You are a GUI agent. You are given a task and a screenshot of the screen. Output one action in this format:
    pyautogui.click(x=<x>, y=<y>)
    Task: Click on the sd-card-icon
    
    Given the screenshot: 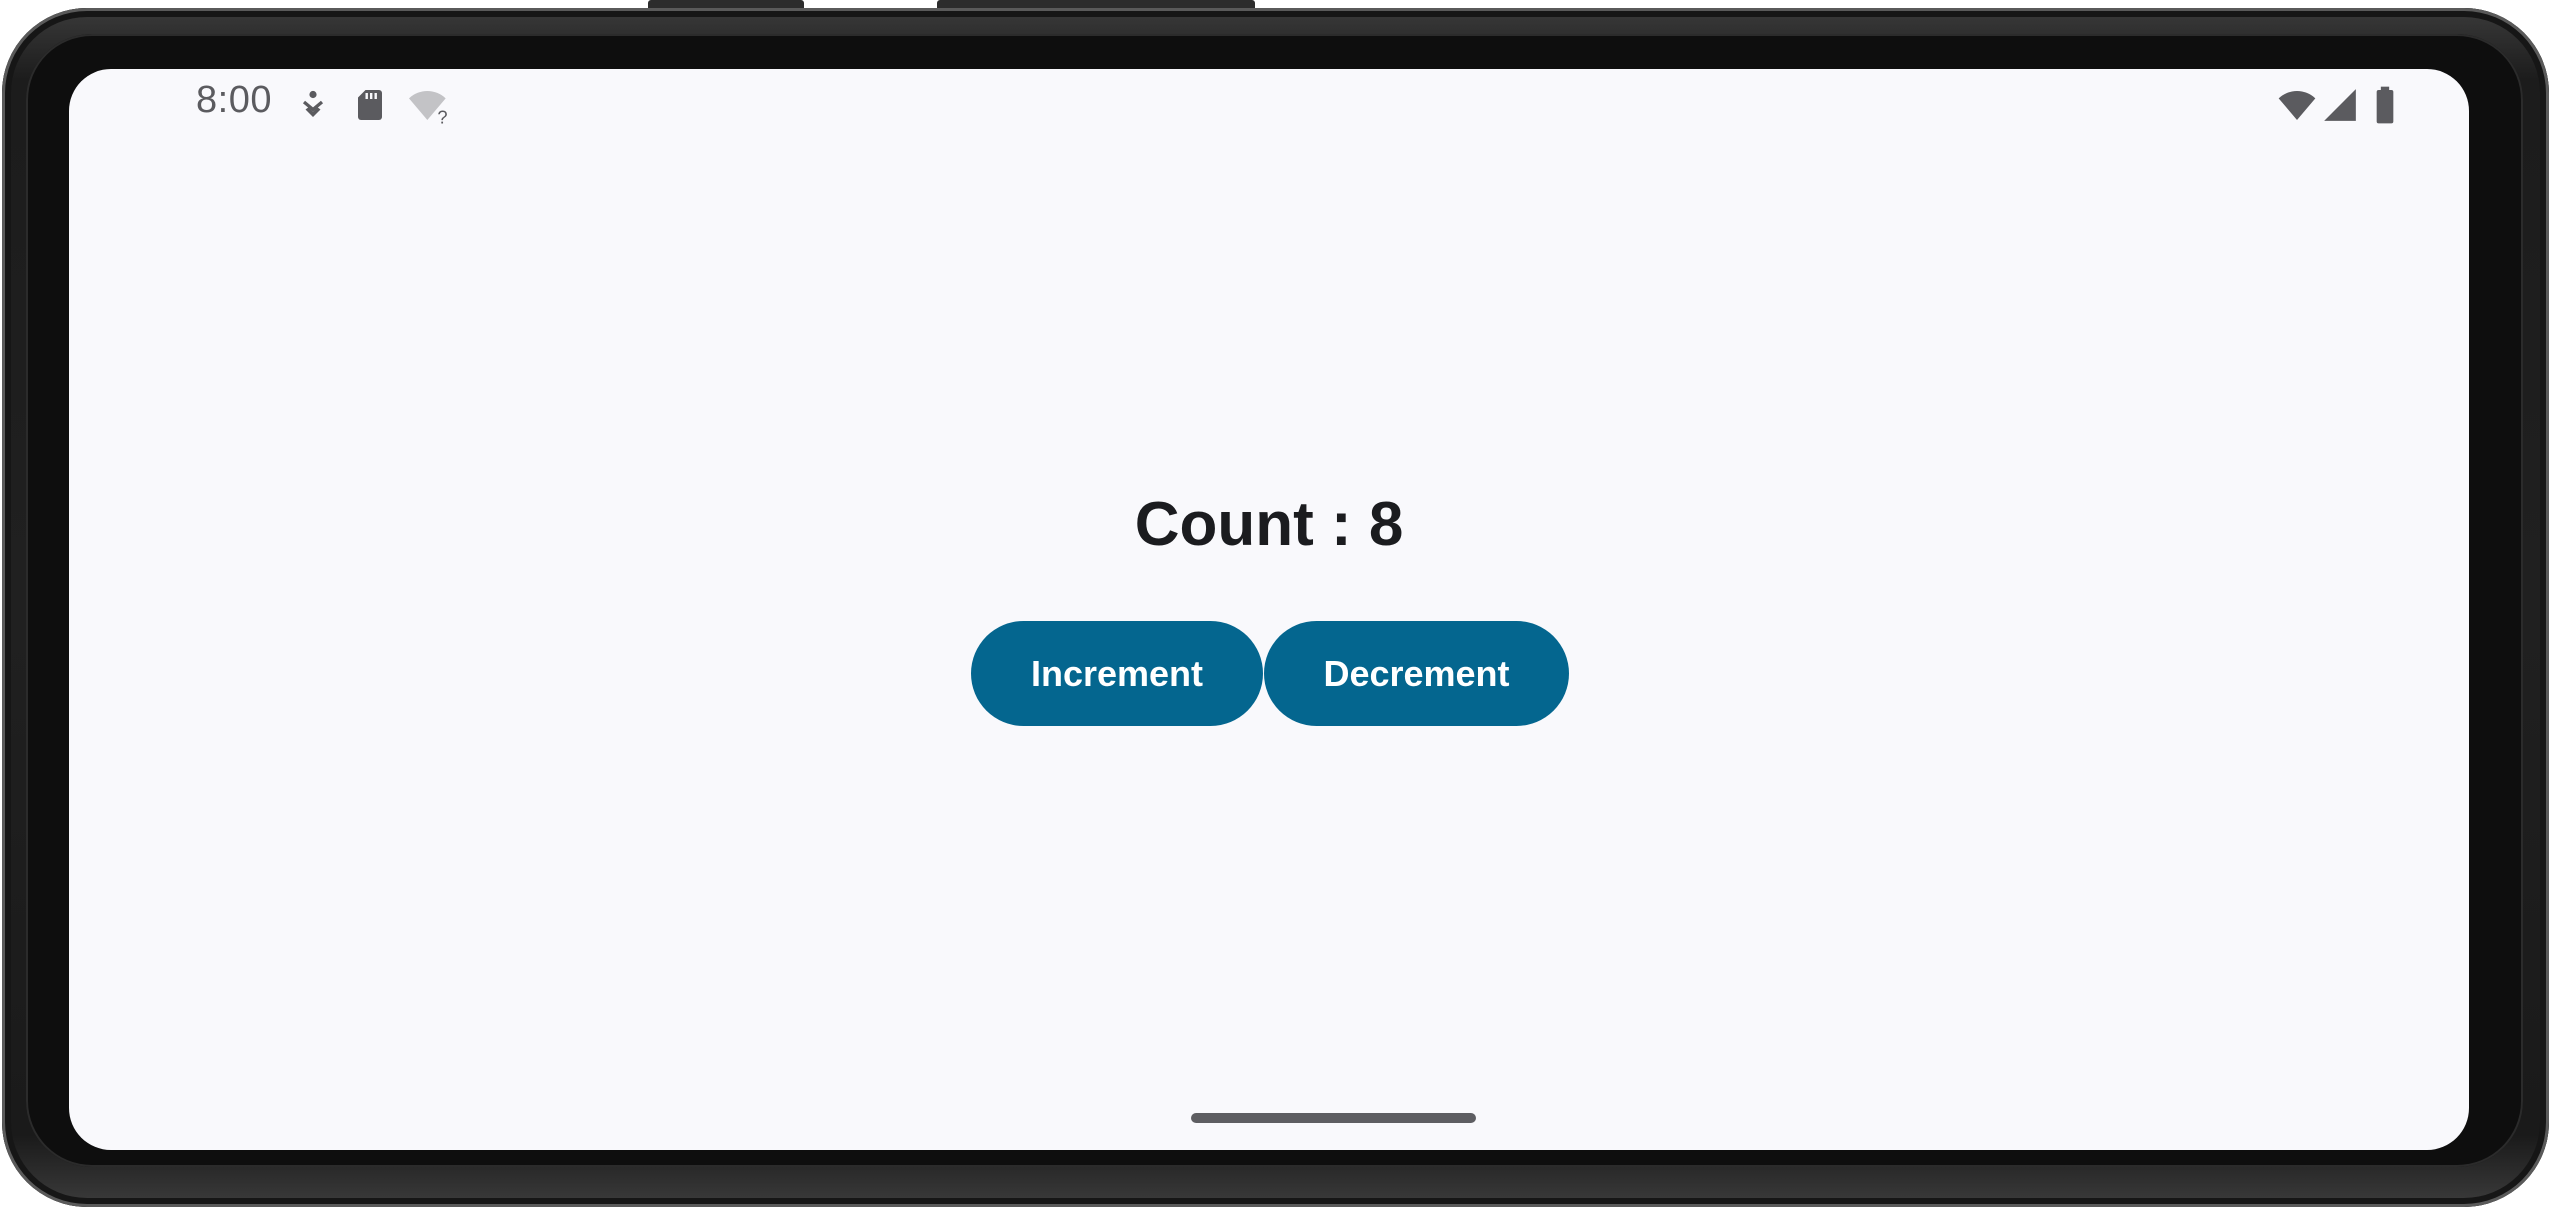 What is the action you would take?
    pyautogui.click(x=370, y=105)
    